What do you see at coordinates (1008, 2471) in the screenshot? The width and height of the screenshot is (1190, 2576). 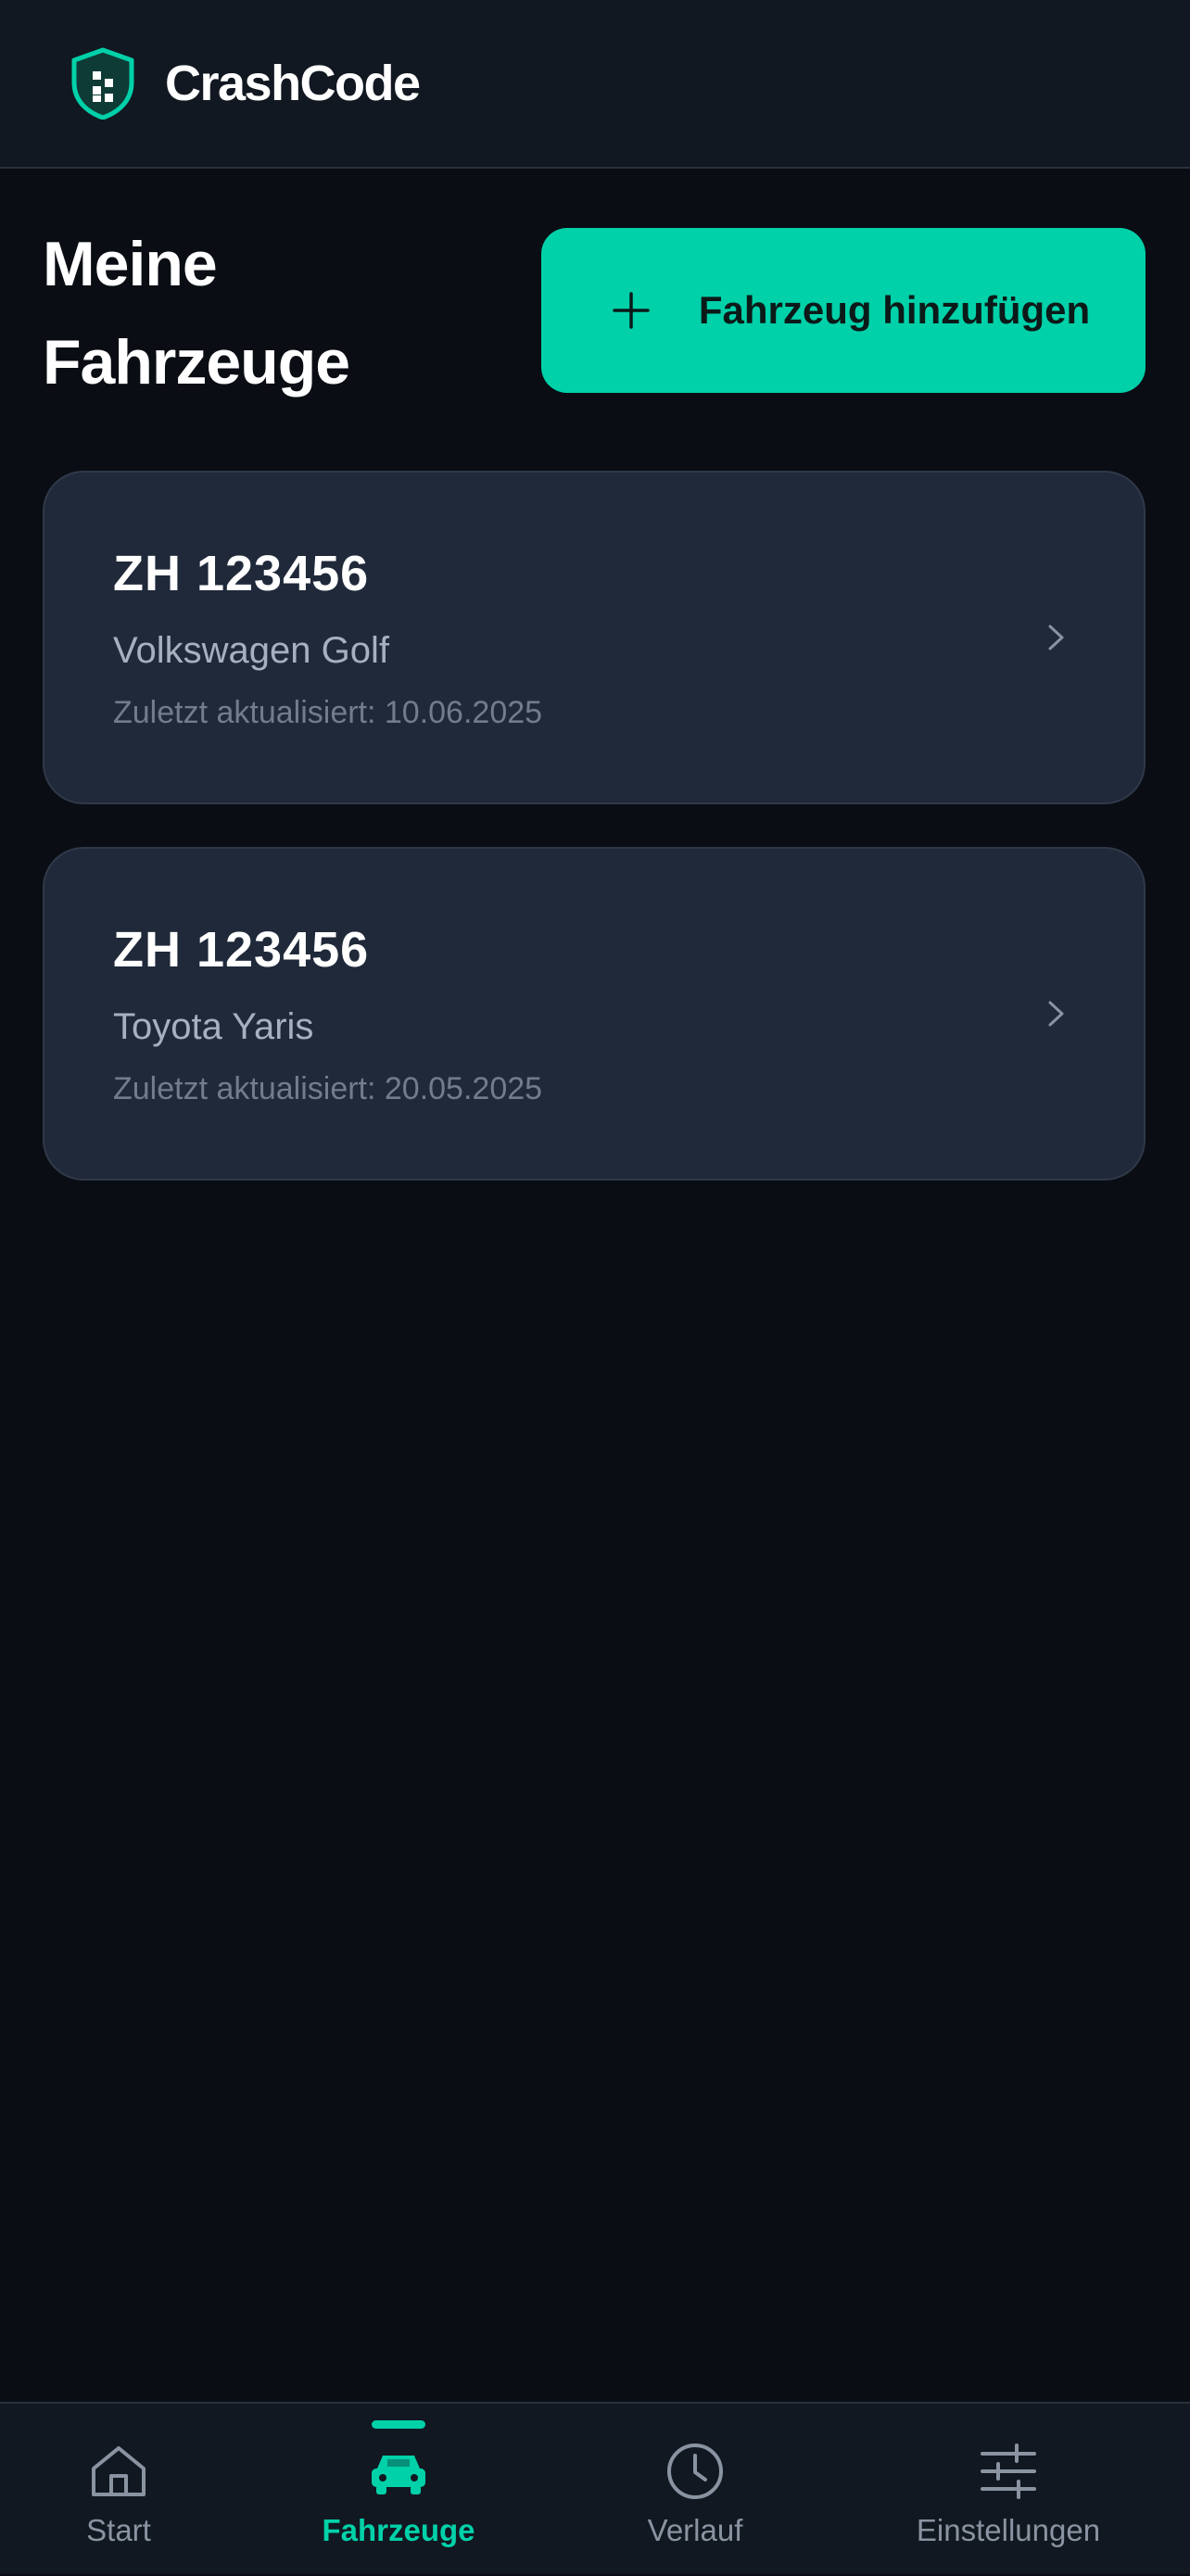 I see `sliders-icon` at bounding box center [1008, 2471].